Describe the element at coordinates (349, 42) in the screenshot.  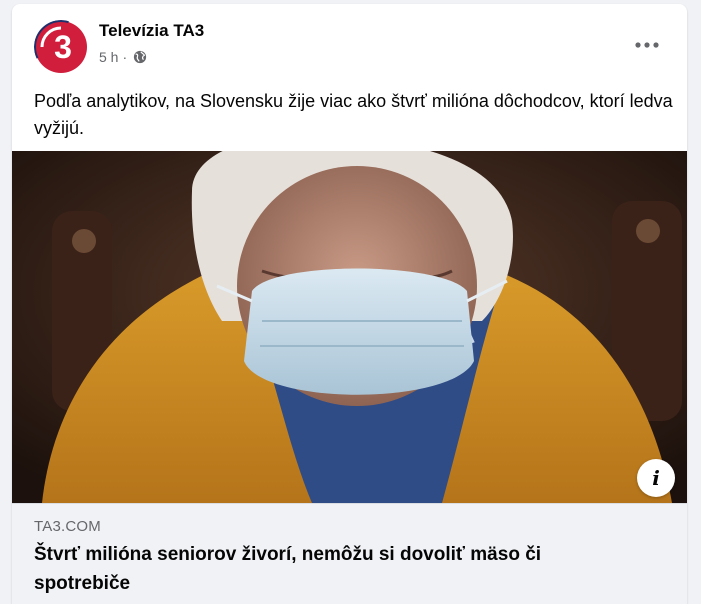
I see `post-header: 3 Televízia TA3 5 h ·` at that location.